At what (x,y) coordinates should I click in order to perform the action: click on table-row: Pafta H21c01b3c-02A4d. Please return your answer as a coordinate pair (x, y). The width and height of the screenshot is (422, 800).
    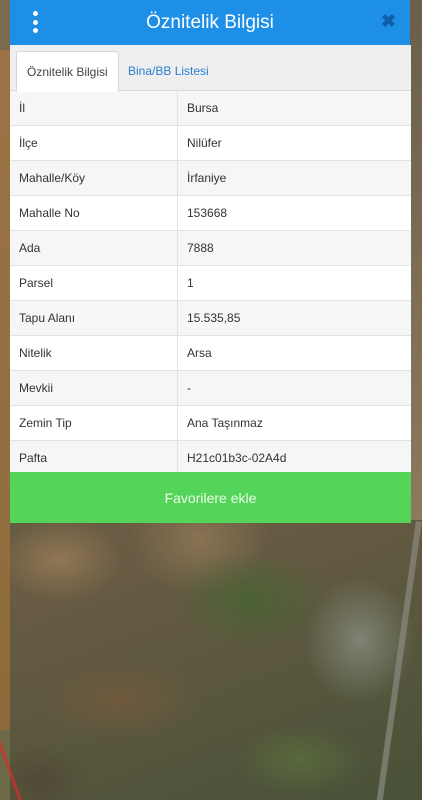
    Looking at the image, I should click on (210, 458).